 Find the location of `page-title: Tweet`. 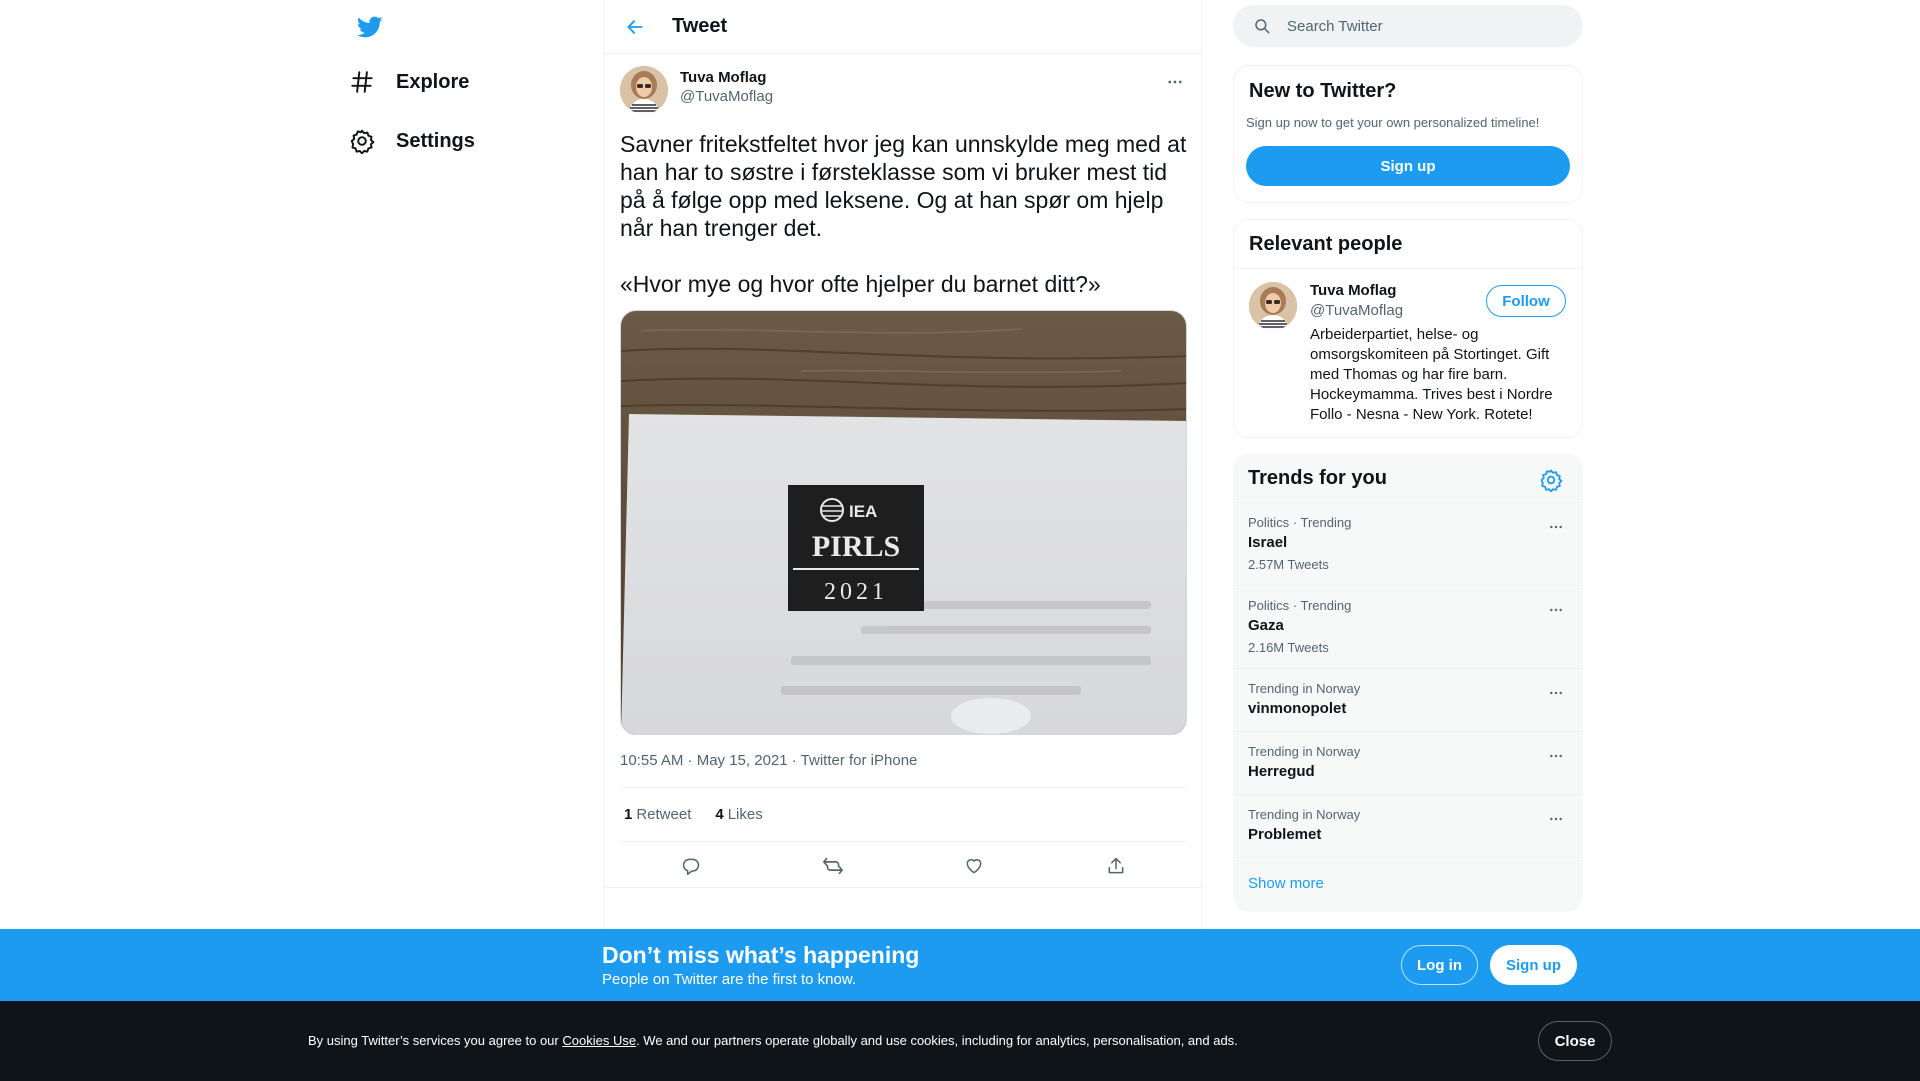

page-title: Tweet is located at coordinates (700, 26).